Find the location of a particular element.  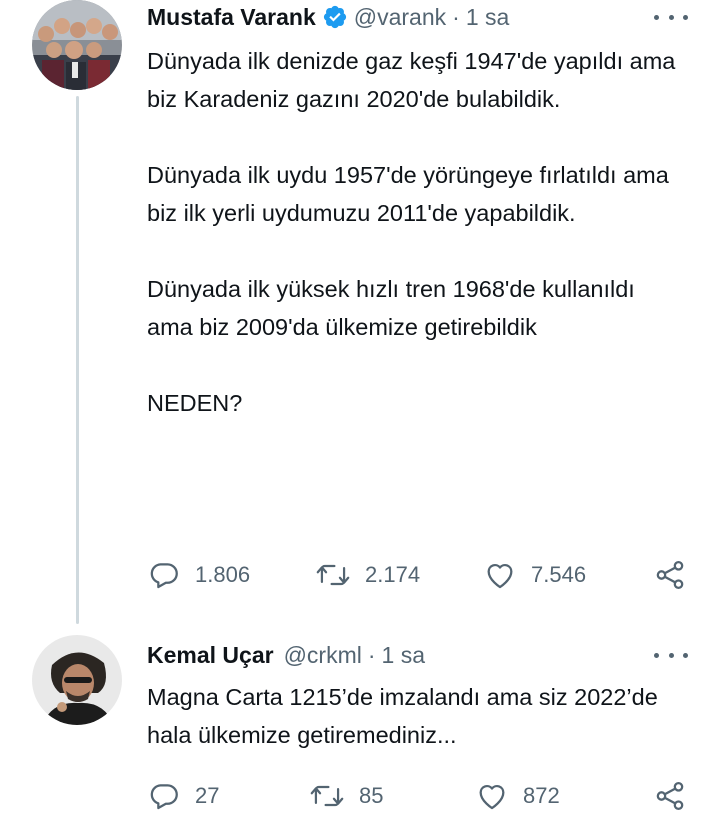

profile-photo-image is located at coordinates (77, 680).